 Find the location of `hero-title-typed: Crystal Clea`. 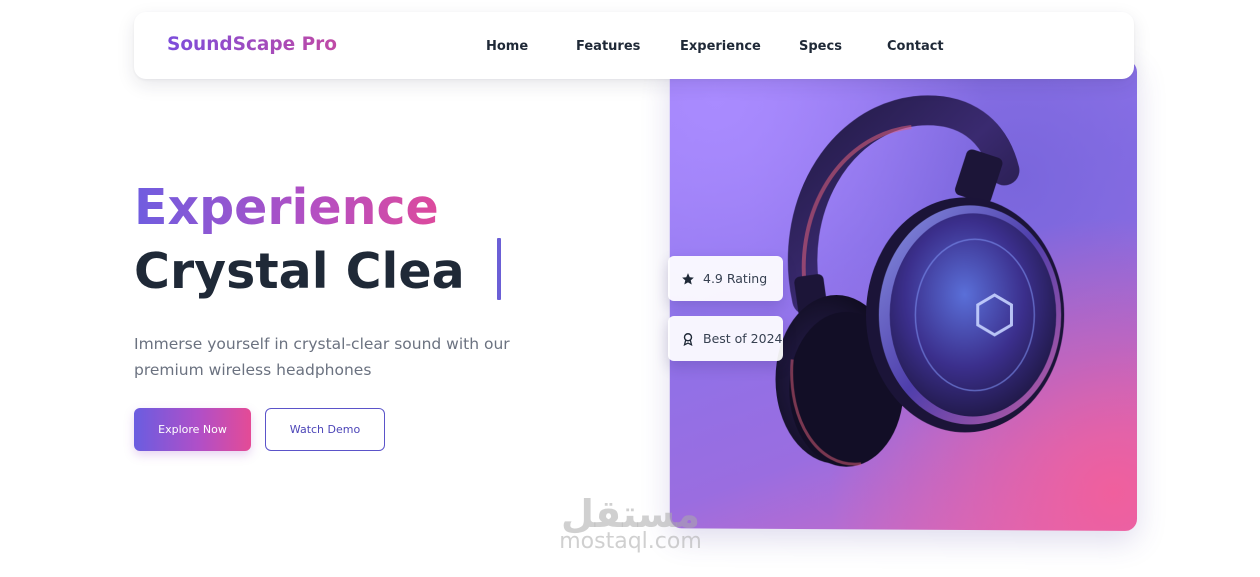

hero-title-typed: Crystal Clea is located at coordinates (299, 271).